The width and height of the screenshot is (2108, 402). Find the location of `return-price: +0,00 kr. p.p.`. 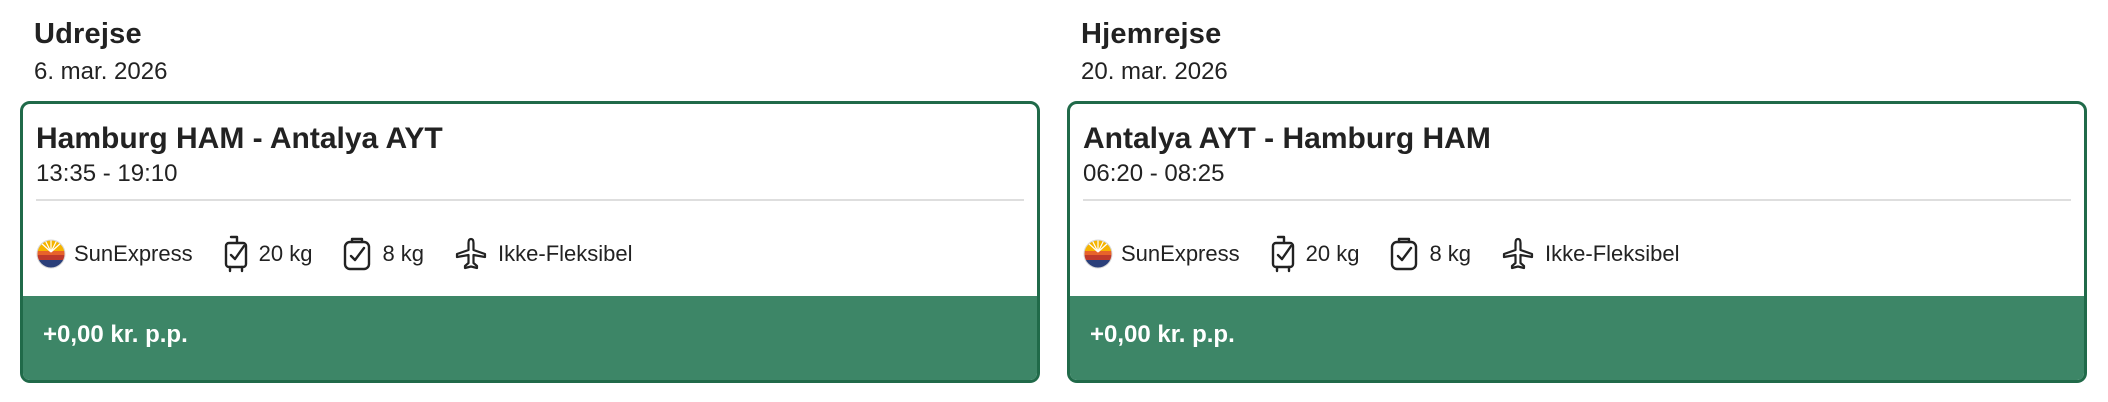

return-price: +0,00 kr. p.p. is located at coordinates (1162, 334).